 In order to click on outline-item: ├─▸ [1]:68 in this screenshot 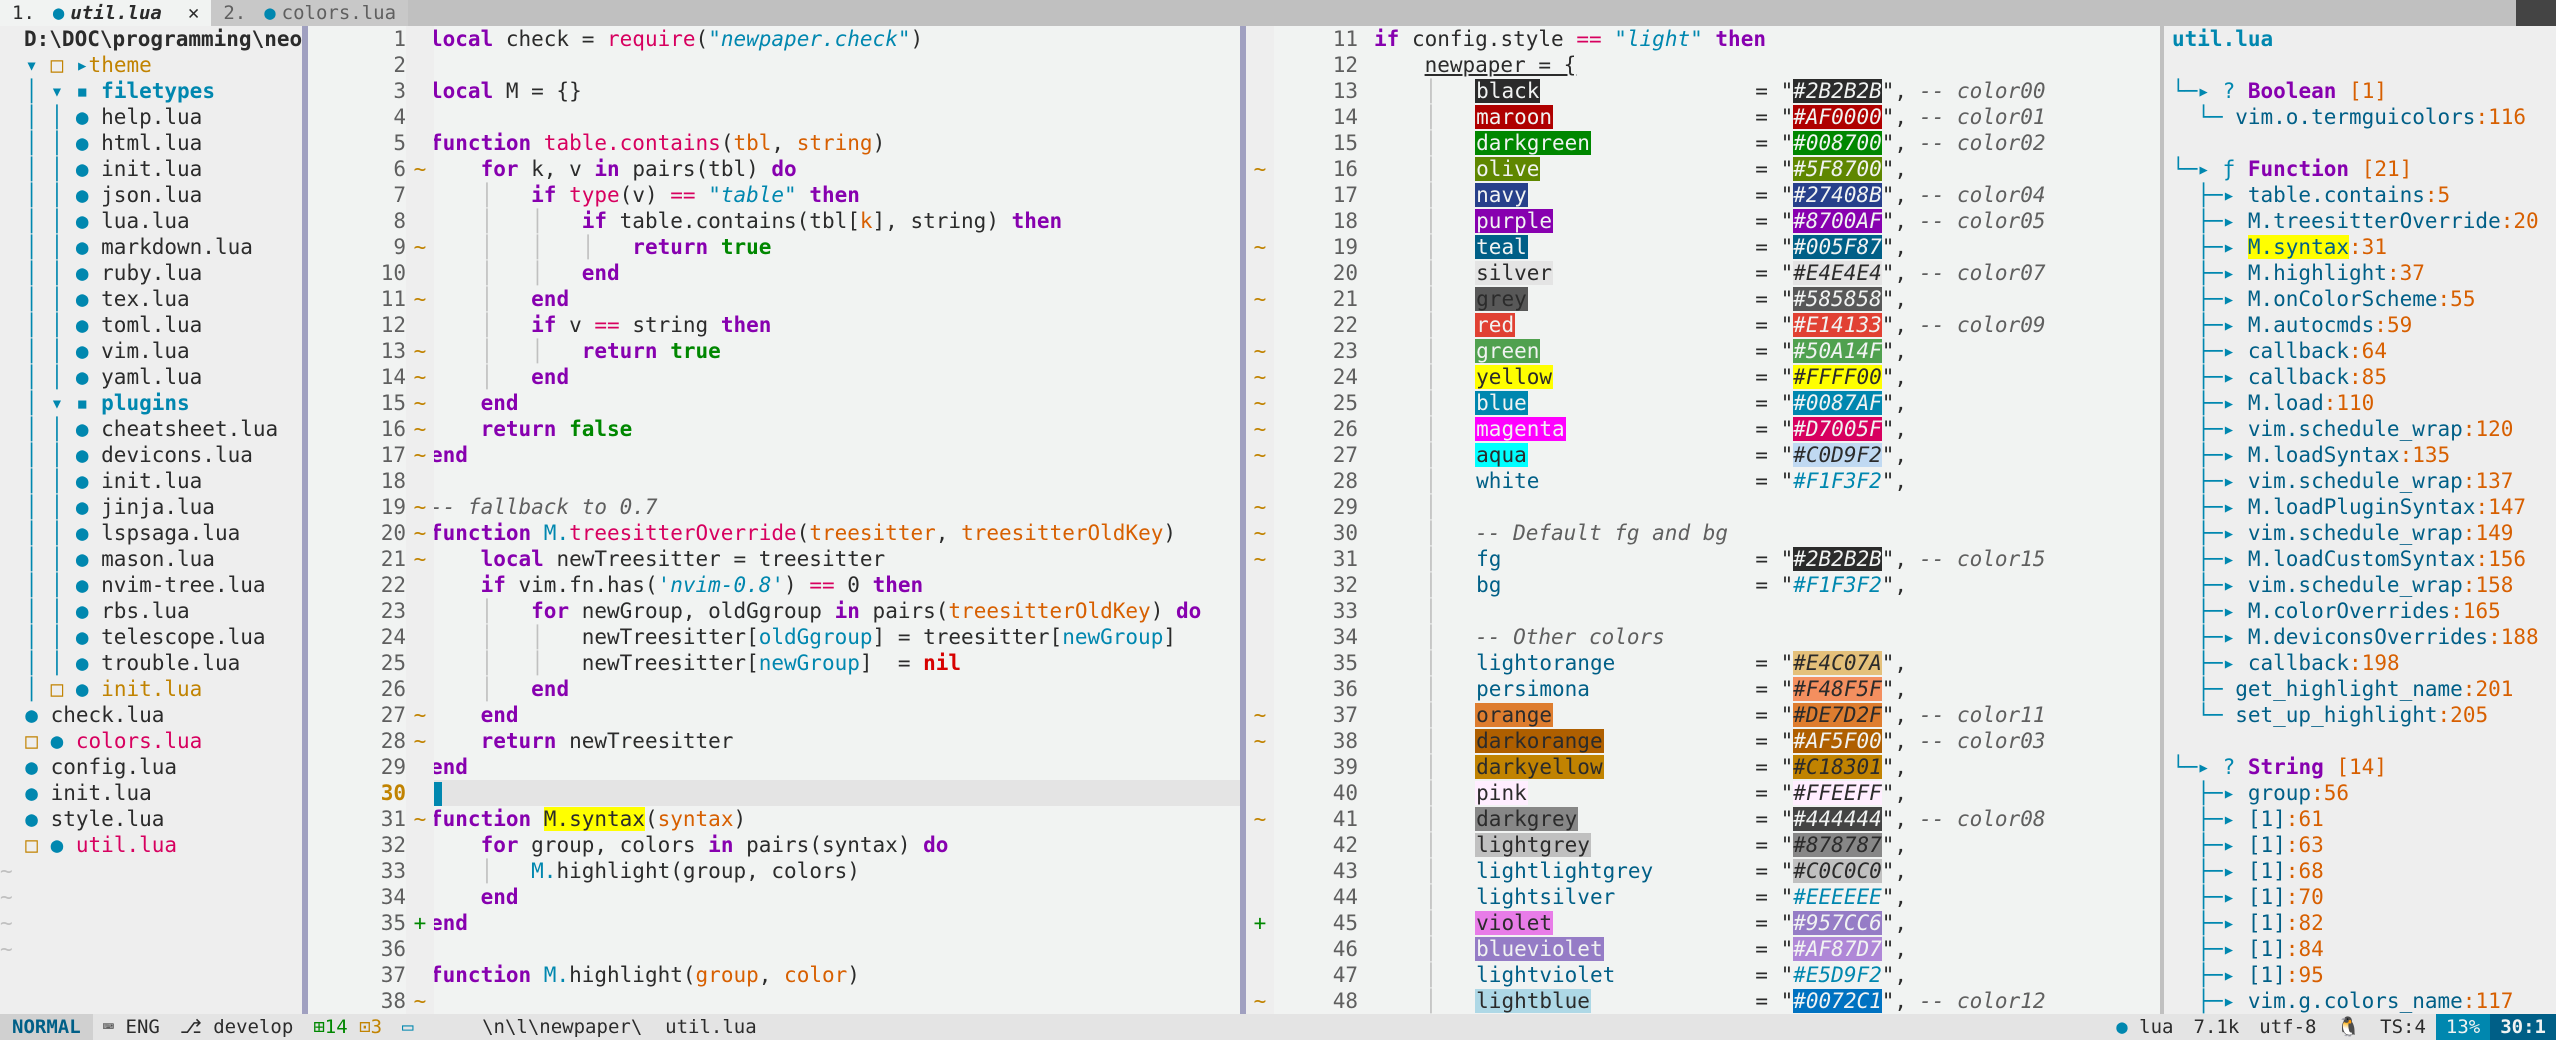, I will do `click(2360, 871)`.